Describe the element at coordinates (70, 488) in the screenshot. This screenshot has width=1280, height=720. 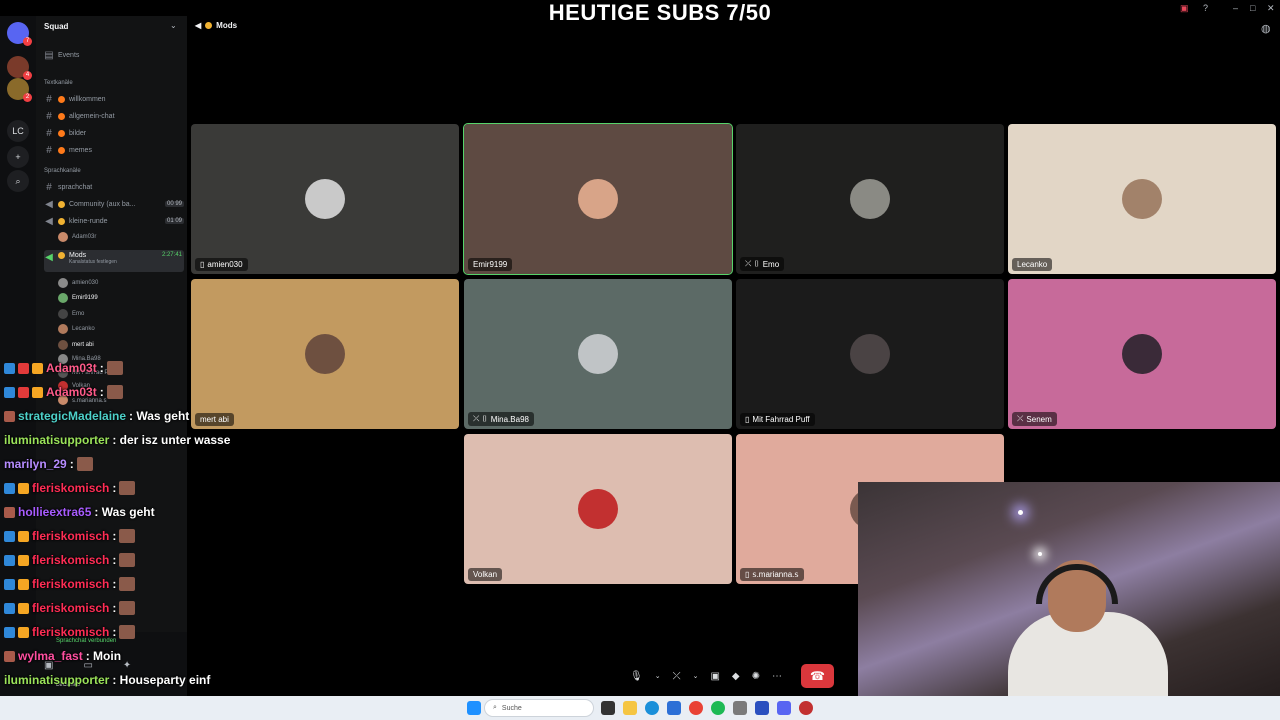
I see `chat-message: fleriskomisch:` at that location.